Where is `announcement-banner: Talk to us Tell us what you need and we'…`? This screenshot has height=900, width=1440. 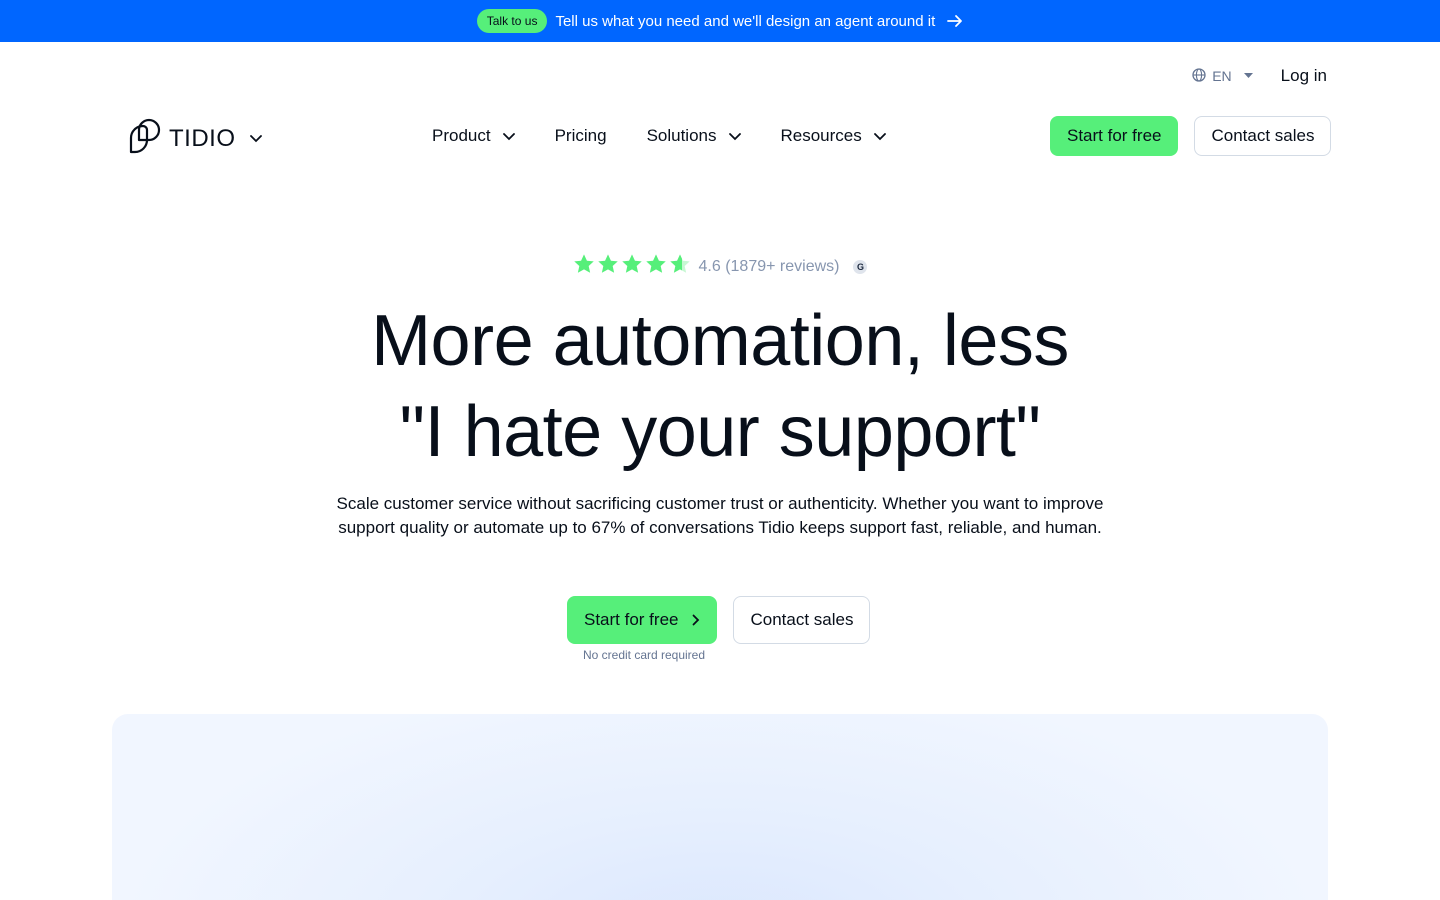 announcement-banner: Talk to us Tell us what you need and we'… is located at coordinates (720, 21).